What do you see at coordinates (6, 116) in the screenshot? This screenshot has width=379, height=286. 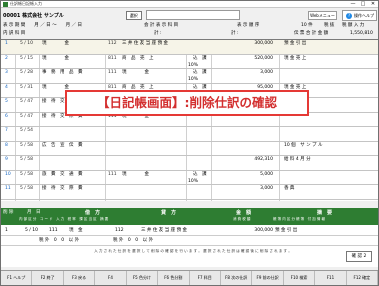 I see `row-number: 6` at bounding box center [6, 116].